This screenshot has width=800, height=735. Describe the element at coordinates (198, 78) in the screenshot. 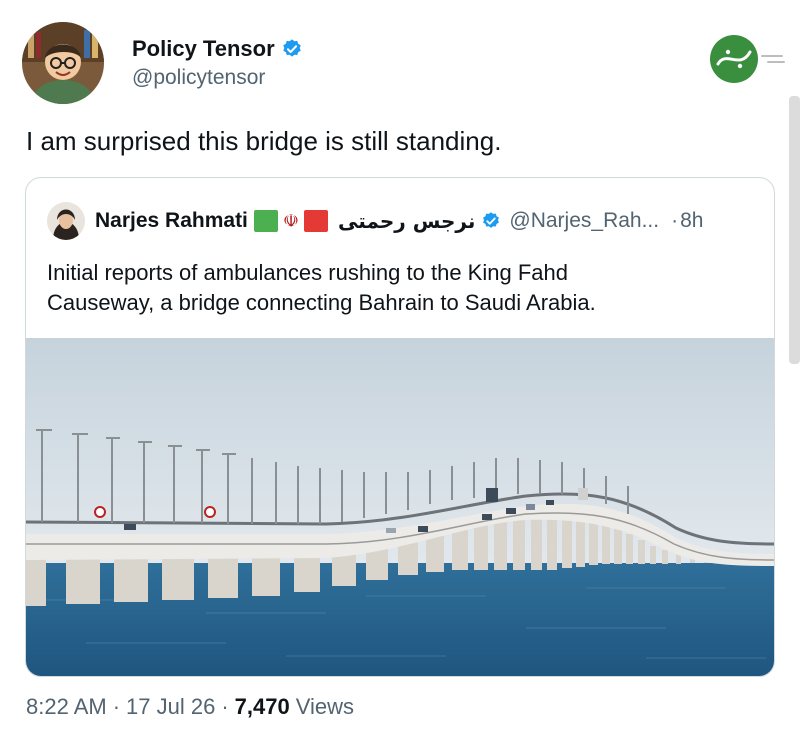

I see `author-handle: @policytensor` at that location.